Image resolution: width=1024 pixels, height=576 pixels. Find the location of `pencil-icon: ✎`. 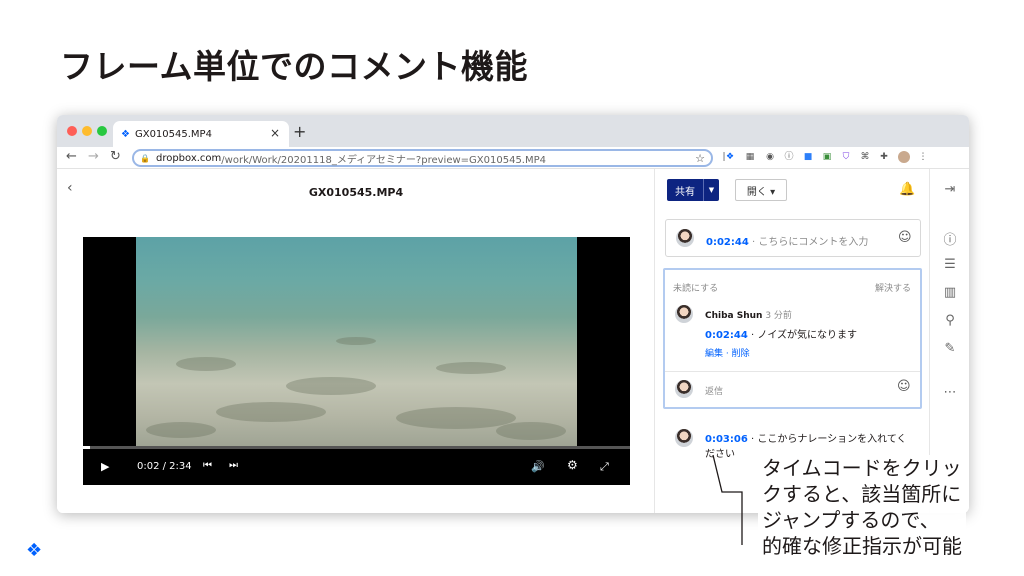

pencil-icon: ✎ is located at coordinates (949, 348).